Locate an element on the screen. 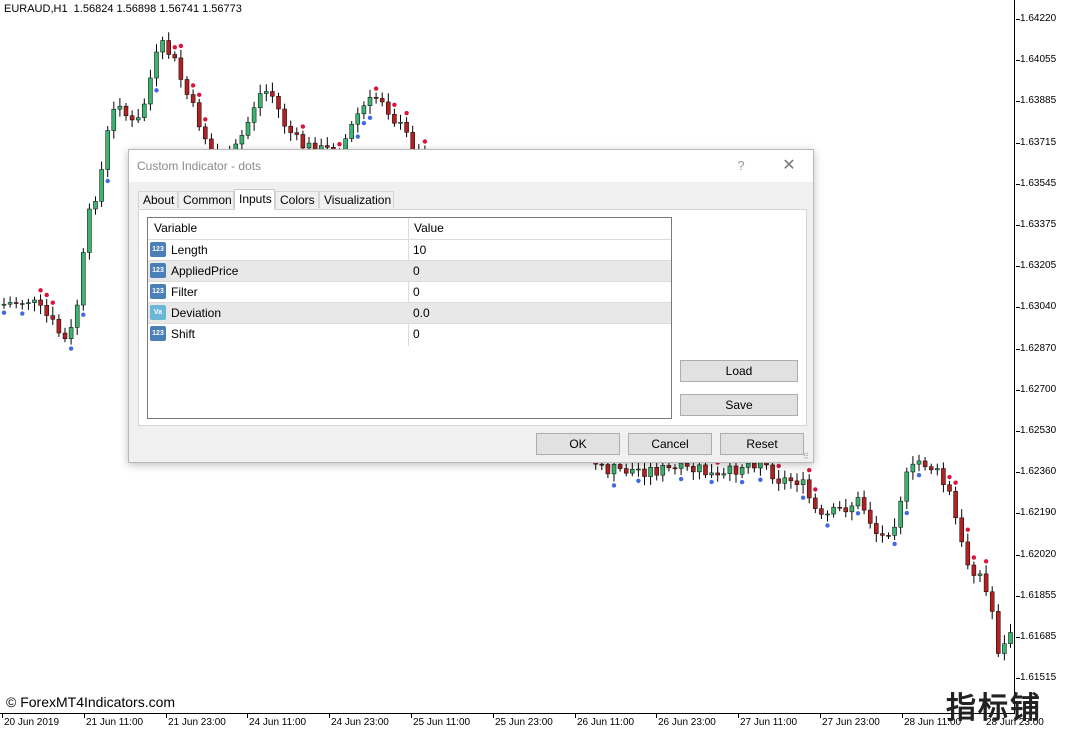 The height and width of the screenshot is (734, 1068). price-label: 1.63885 is located at coordinates (1038, 100).